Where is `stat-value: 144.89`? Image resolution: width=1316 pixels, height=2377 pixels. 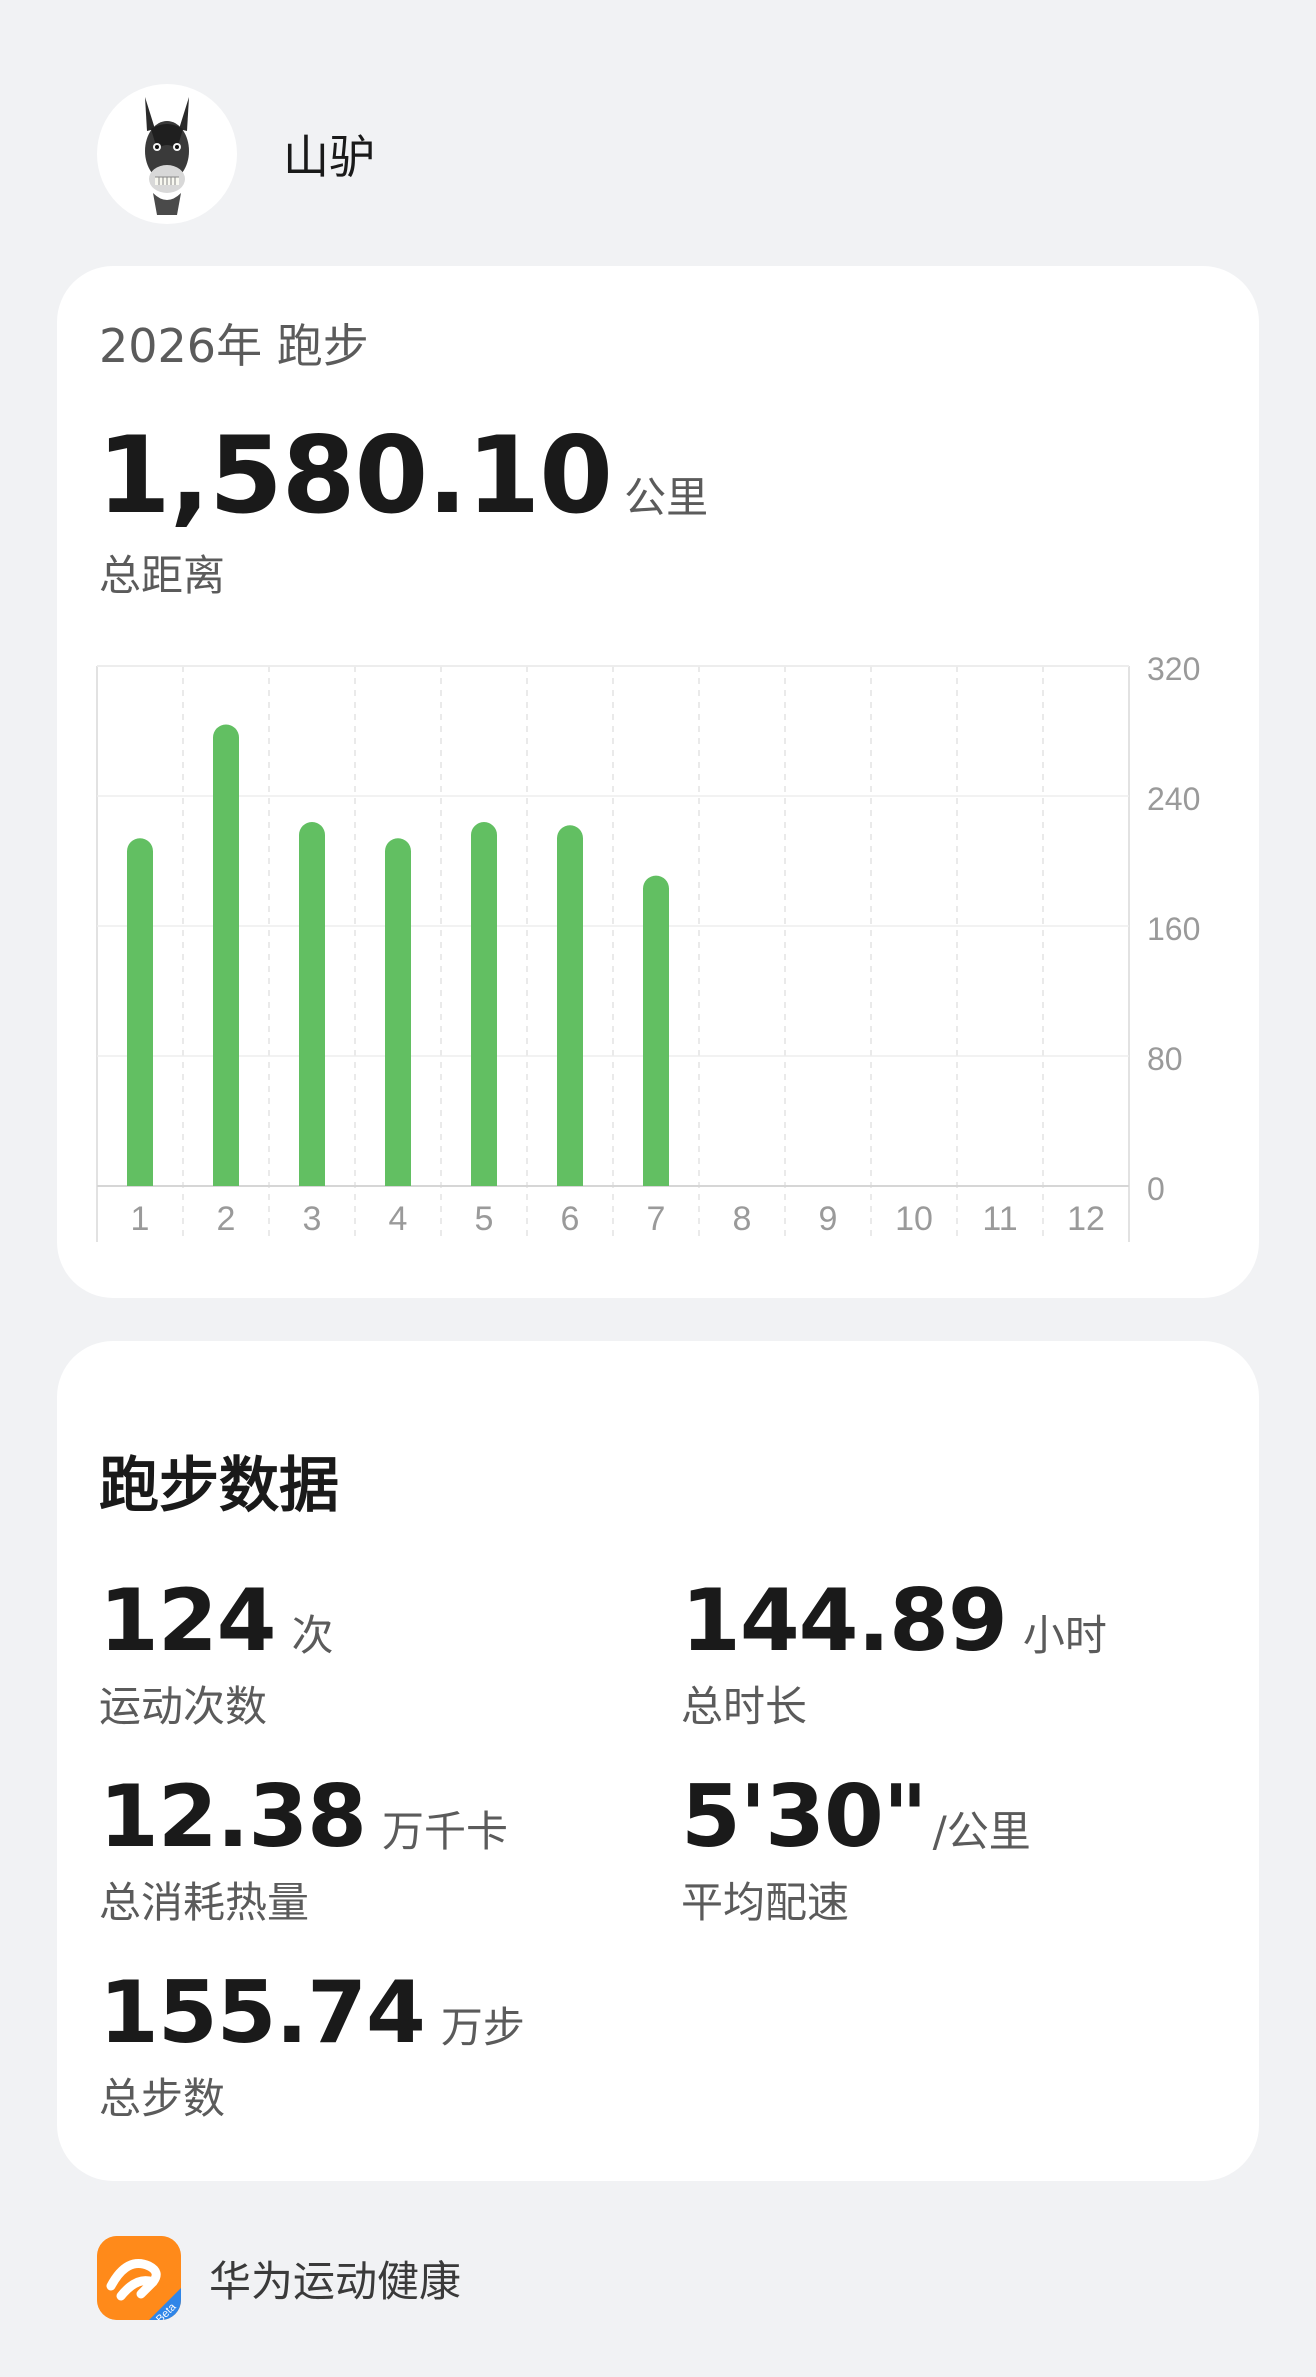 stat-value: 144.89 is located at coordinates (844, 1621).